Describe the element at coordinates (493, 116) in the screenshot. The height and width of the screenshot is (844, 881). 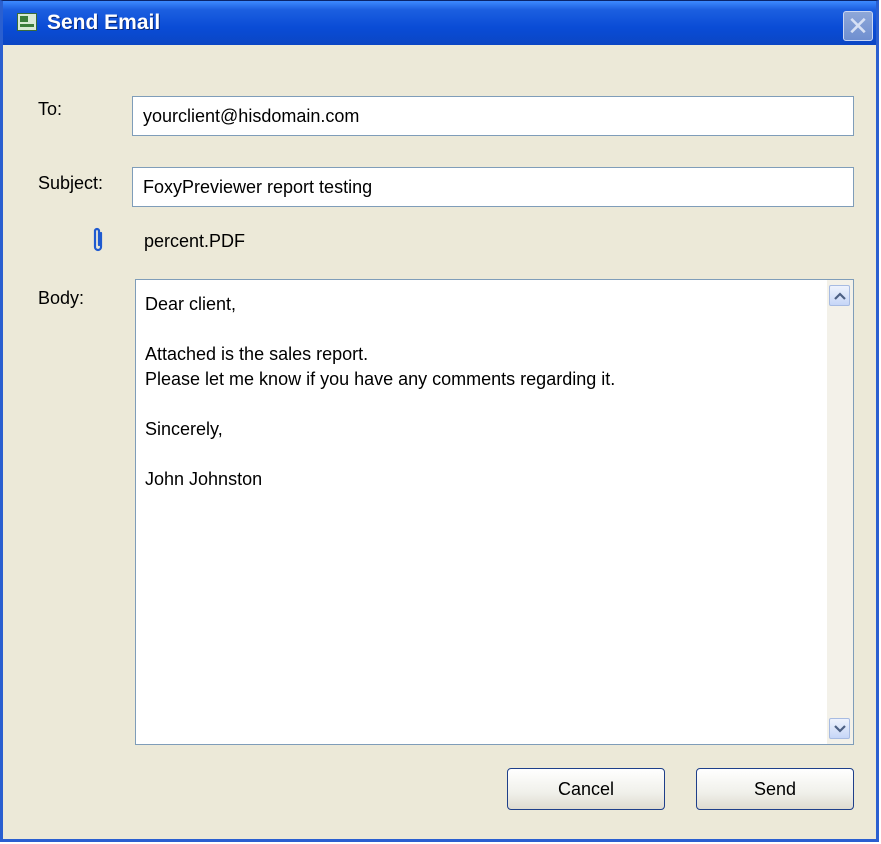
I see `to-field: yourclient@hisdomain.com` at that location.